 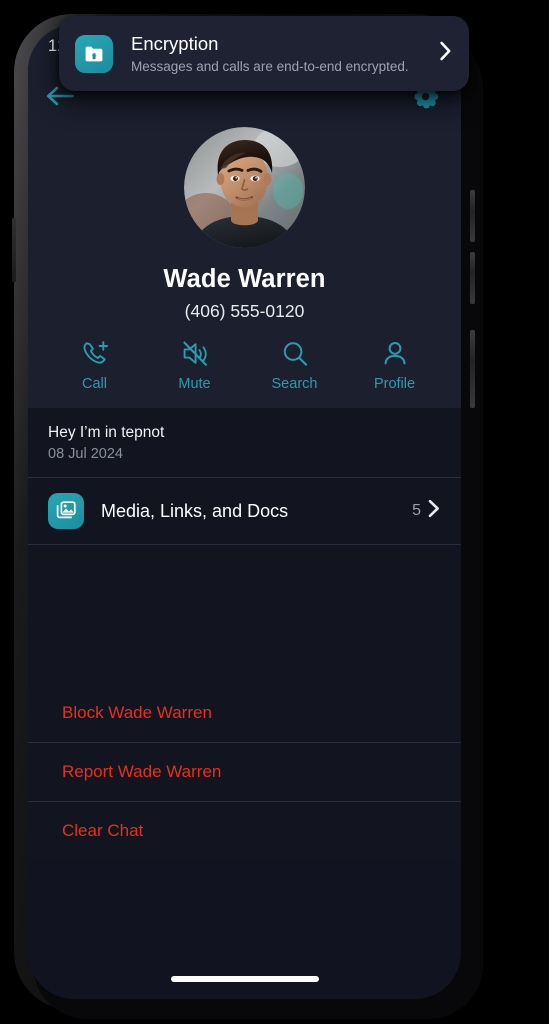 I want to click on speaker-mute-icon, so click(x=195, y=354).